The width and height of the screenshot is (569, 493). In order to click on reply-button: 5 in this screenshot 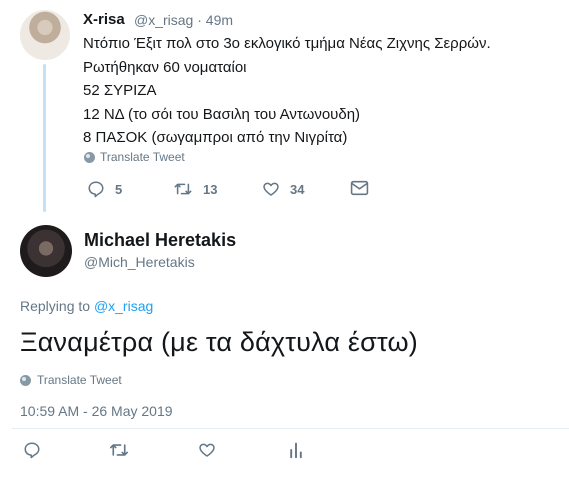, I will do `click(104, 189)`.